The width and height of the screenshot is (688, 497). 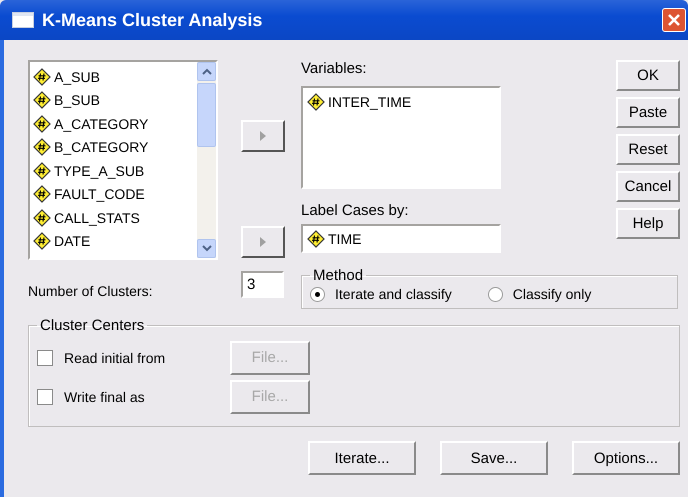 What do you see at coordinates (401, 102) in the screenshot?
I see `variable-list-item: INTER_TIME` at bounding box center [401, 102].